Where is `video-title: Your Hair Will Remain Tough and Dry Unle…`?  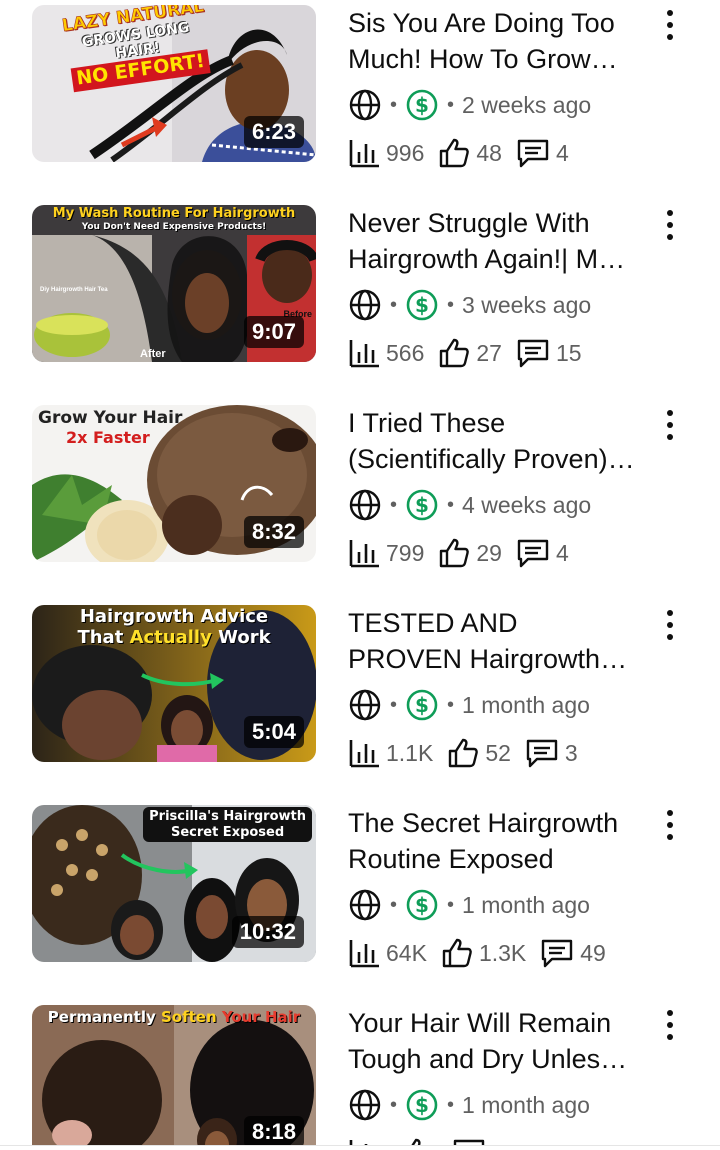 video-title: Your Hair Will Remain Tough and Dry Unle… is located at coordinates (493, 1041).